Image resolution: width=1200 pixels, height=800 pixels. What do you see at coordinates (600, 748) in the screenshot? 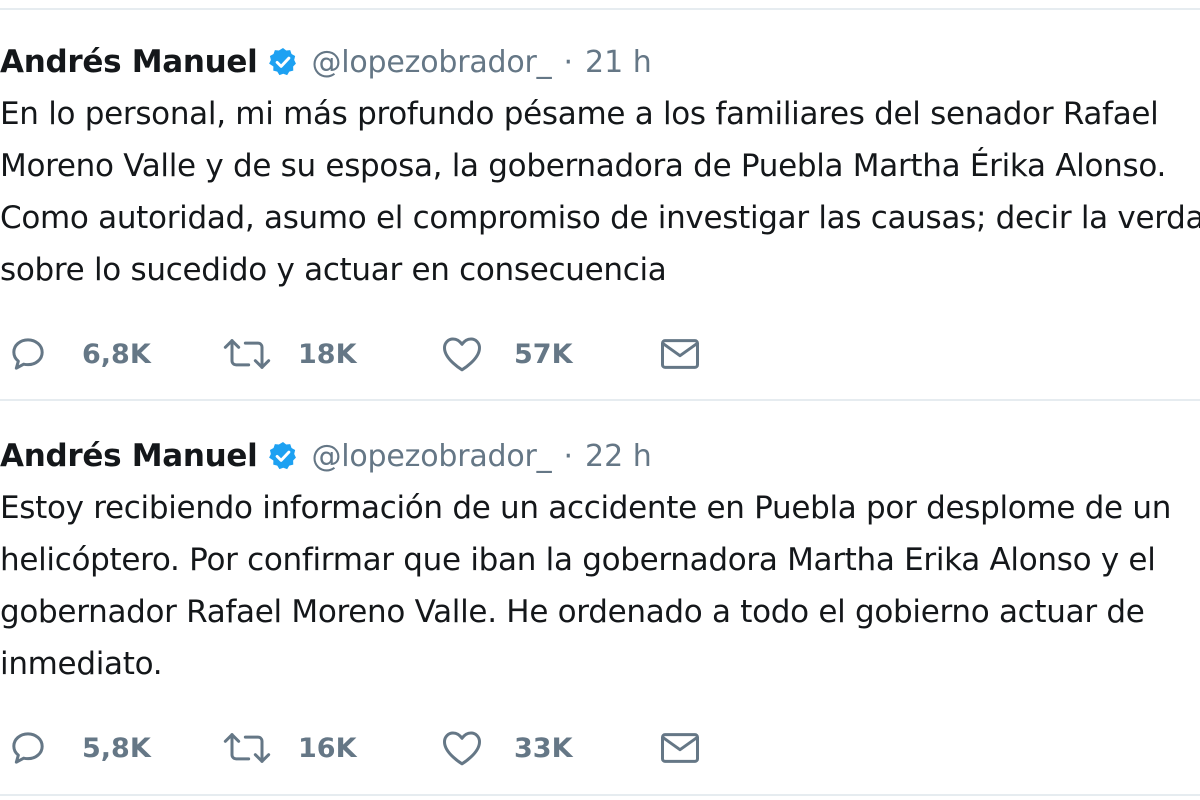
I see `tweet-actions: 5,8K 16K 33K` at bounding box center [600, 748].